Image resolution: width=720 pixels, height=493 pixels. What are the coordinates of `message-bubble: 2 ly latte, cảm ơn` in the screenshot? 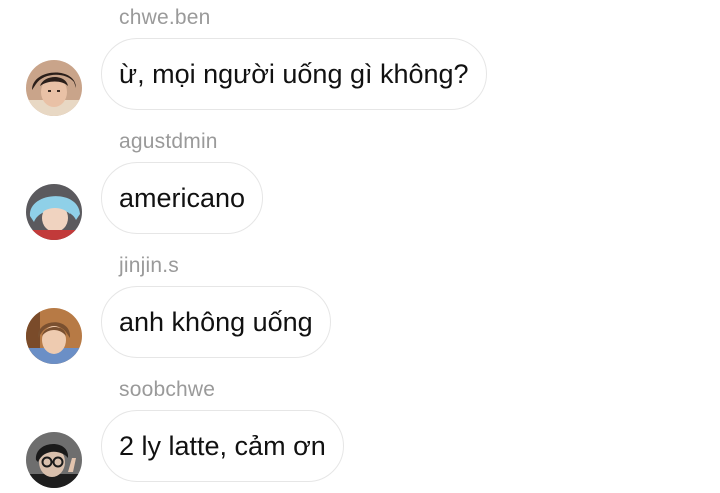 It's located at (222, 446).